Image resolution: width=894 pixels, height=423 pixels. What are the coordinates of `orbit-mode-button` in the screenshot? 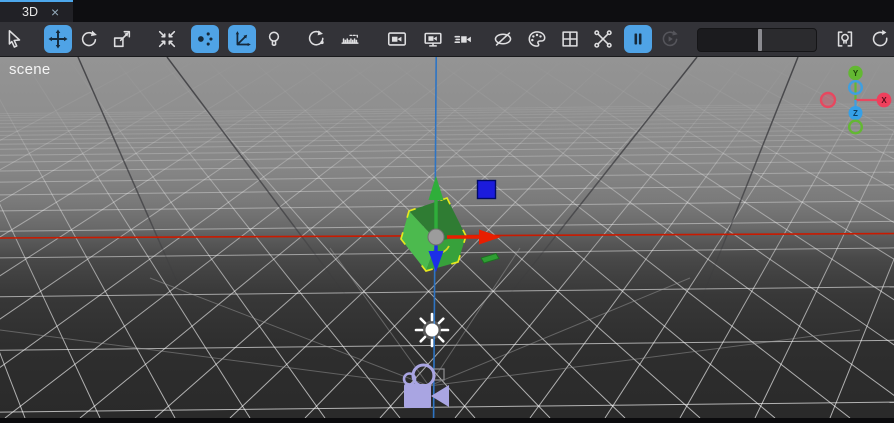 It's located at (316, 39).